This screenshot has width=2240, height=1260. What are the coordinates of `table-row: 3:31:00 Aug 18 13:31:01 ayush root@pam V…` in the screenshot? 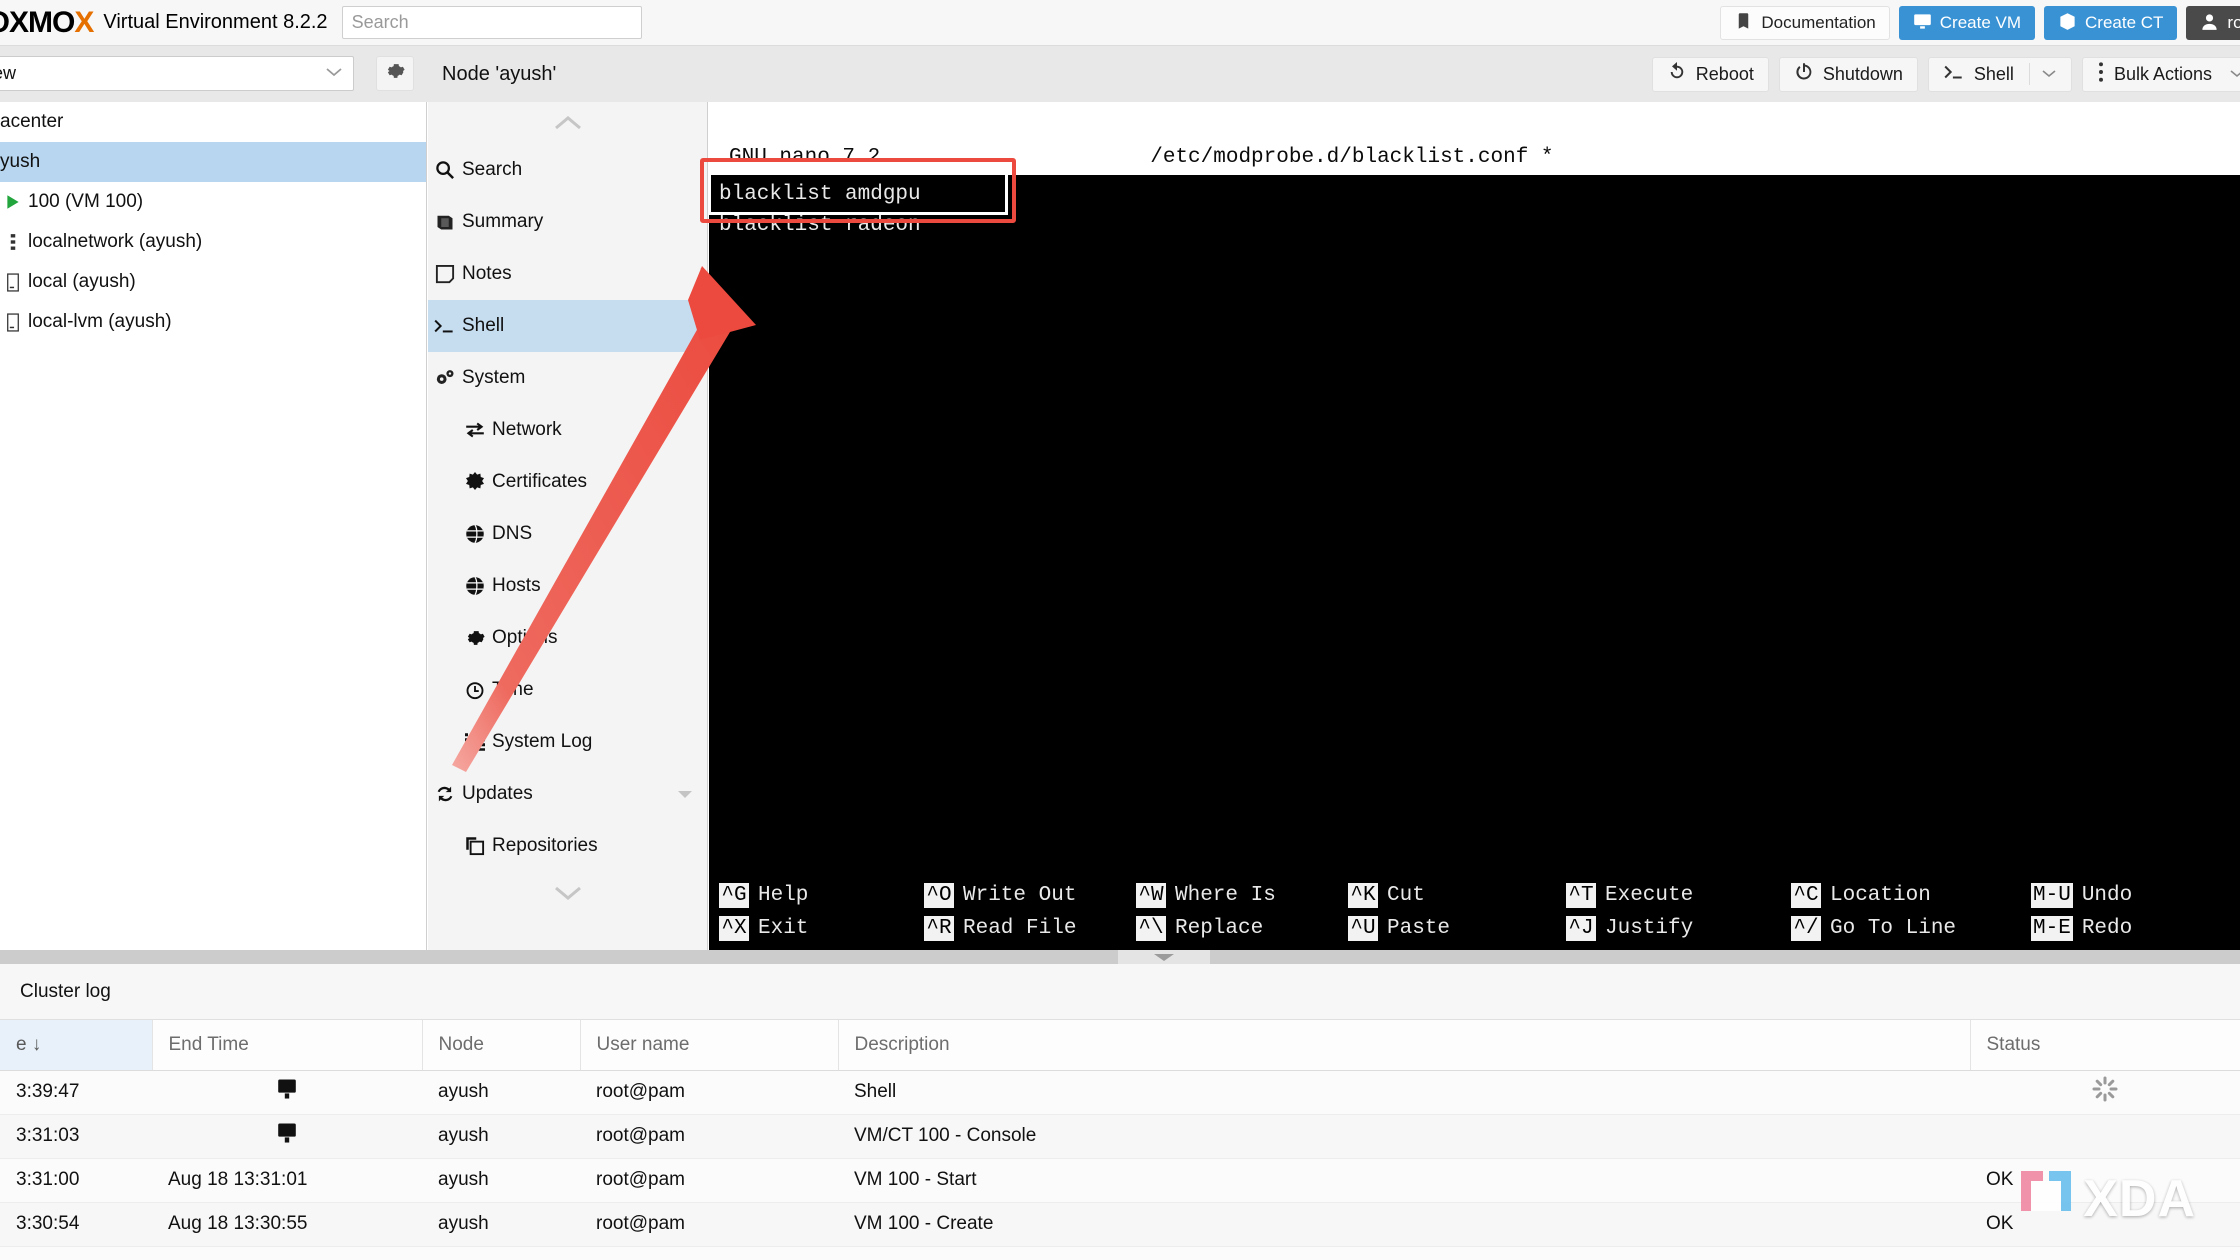 It's located at (1120, 1180).